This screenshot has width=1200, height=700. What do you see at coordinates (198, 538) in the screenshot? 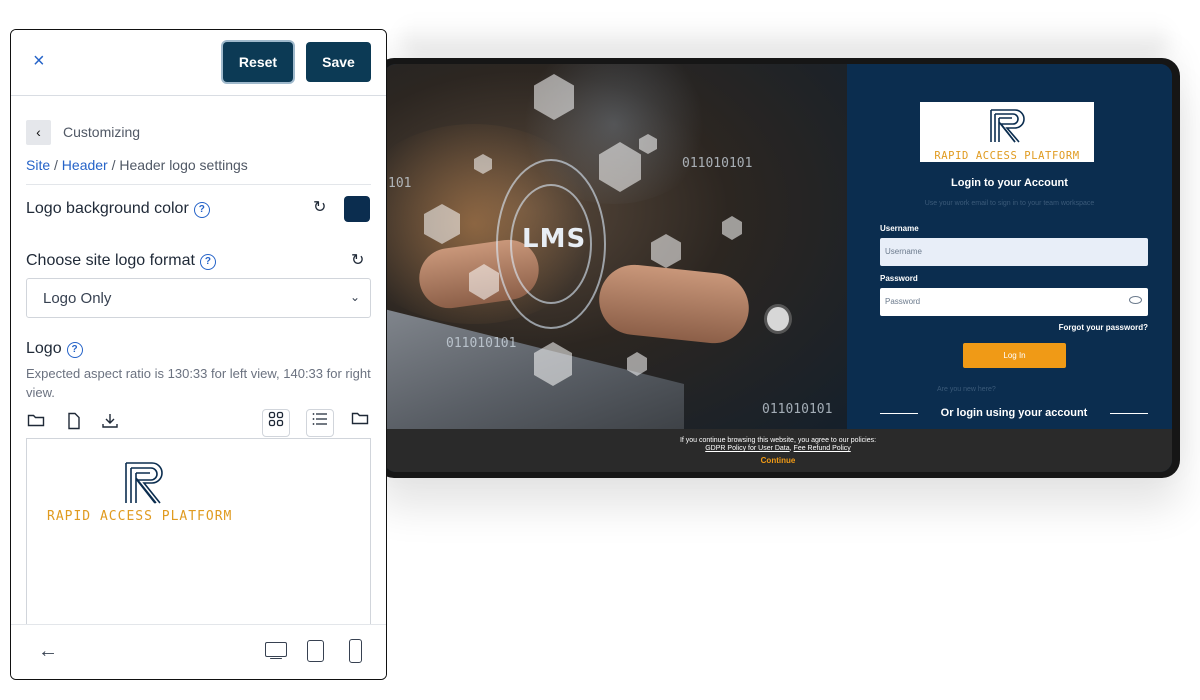
I see `logo-preview: RAPID ACCESS PLATFORM` at bounding box center [198, 538].